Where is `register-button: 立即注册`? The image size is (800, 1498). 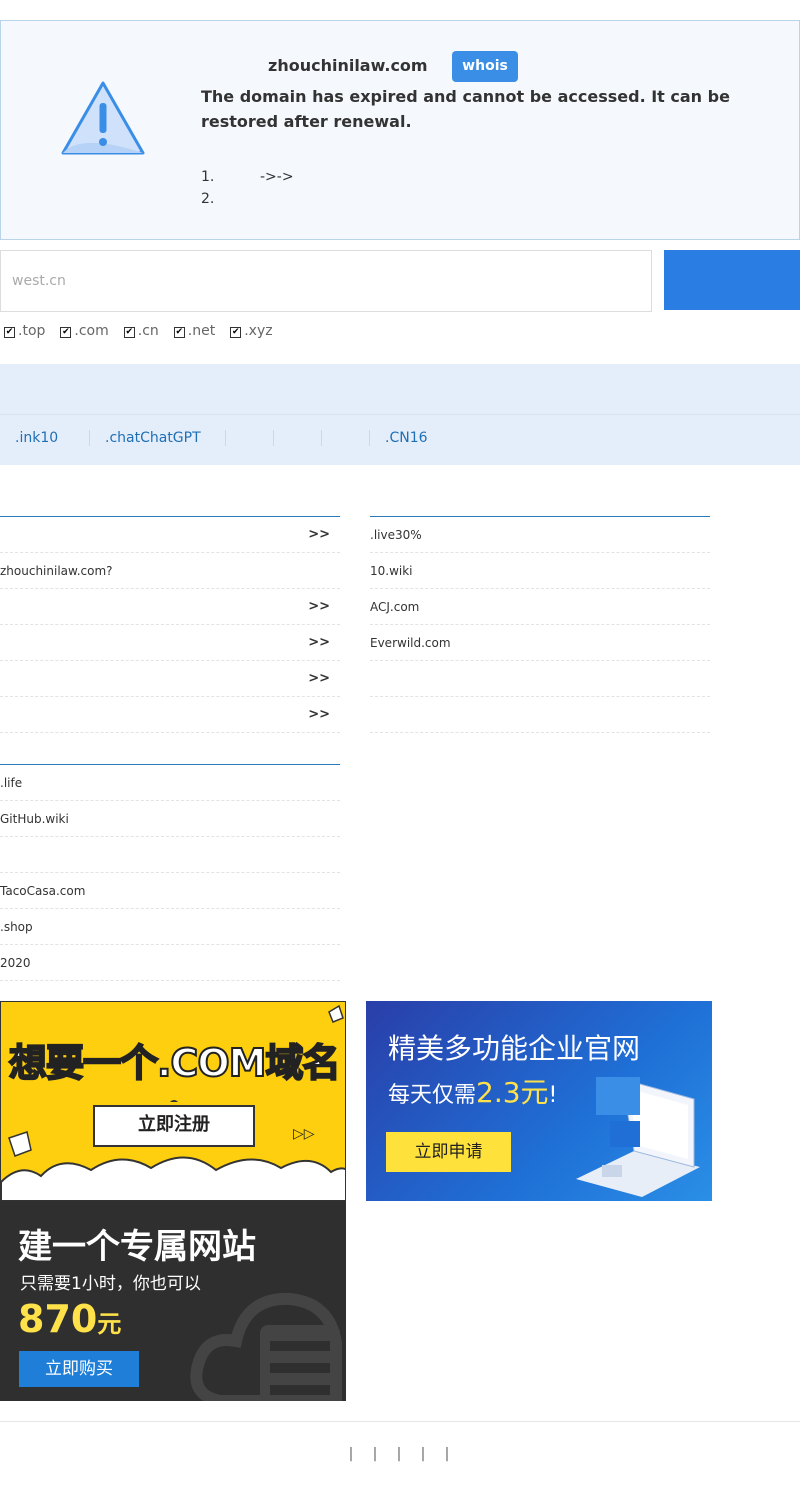
register-button: 立即注册 is located at coordinates (174, 1126).